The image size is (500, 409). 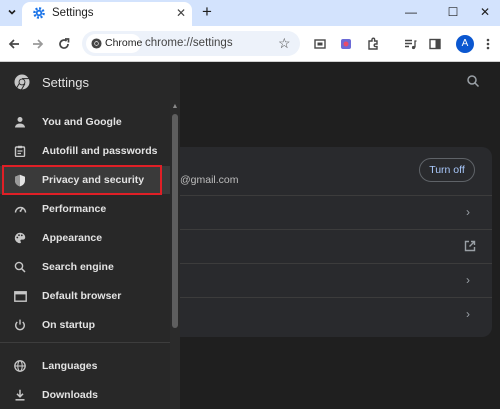 I want to click on sidebar-item-label: Search engine, so click(x=78, y=267).